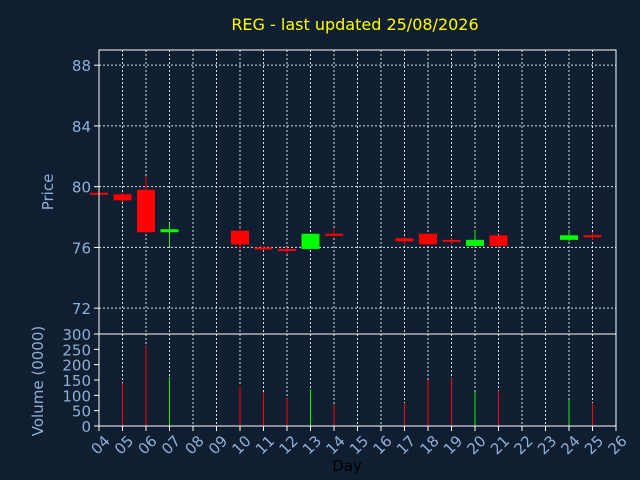 The width and height of the screenshot is (640, 480). I want to click on x-tick-label: 18, so click(430, 445).